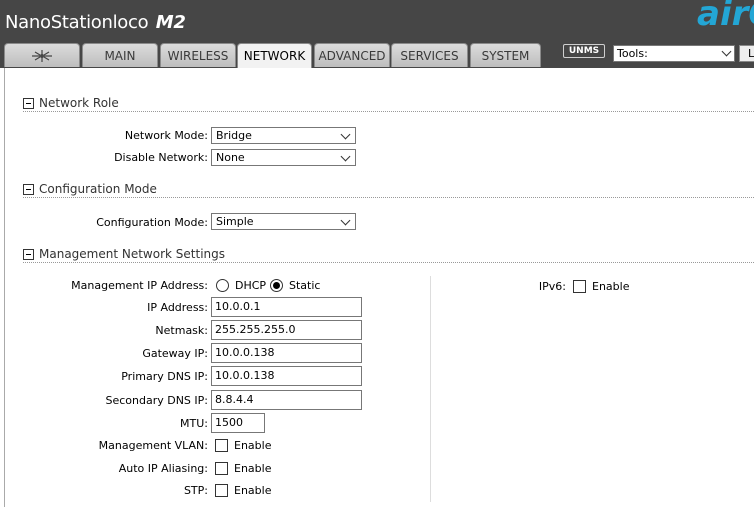 The width and height of the screenshot is (754, 507). I want to click on static-radio, so click(276, 285).